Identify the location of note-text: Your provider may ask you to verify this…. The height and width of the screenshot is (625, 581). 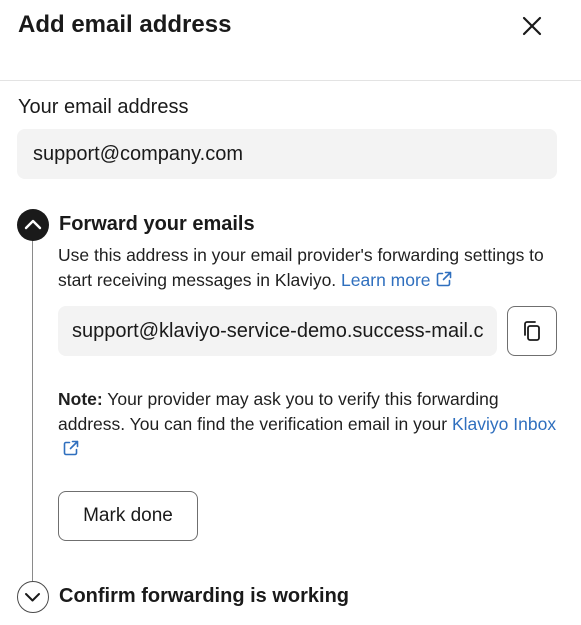
(278, 411).